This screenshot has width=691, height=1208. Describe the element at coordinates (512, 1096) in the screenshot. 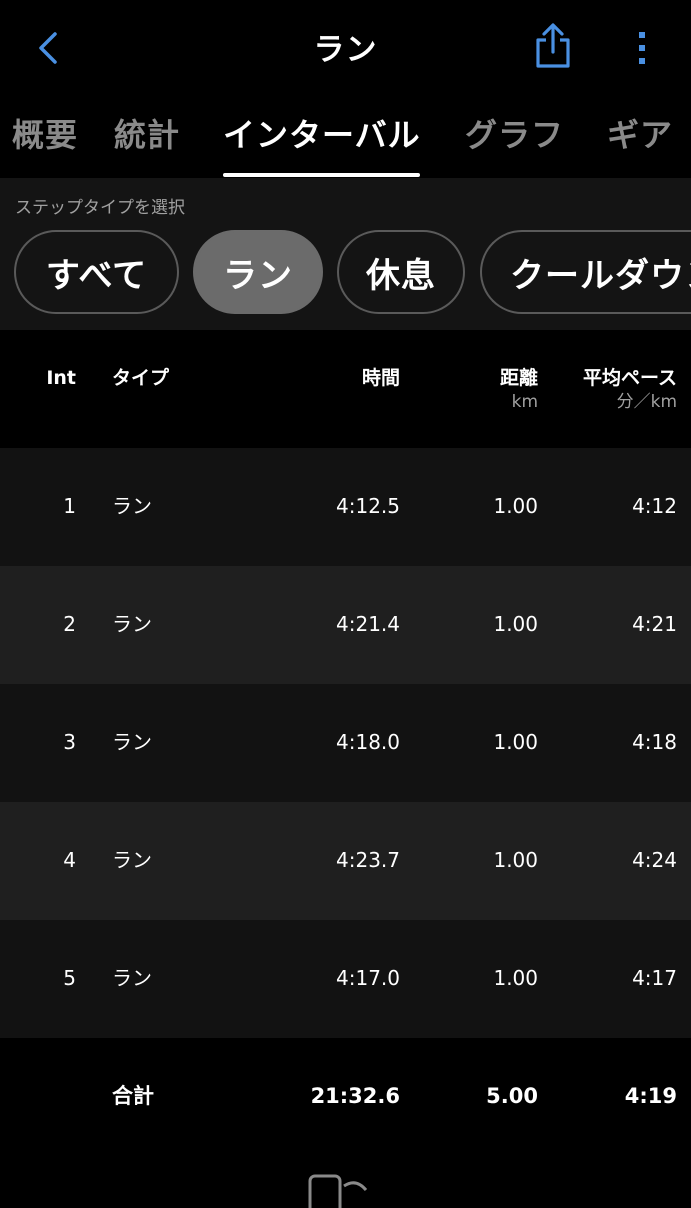

I see `total-distance: 5.00` at that location.